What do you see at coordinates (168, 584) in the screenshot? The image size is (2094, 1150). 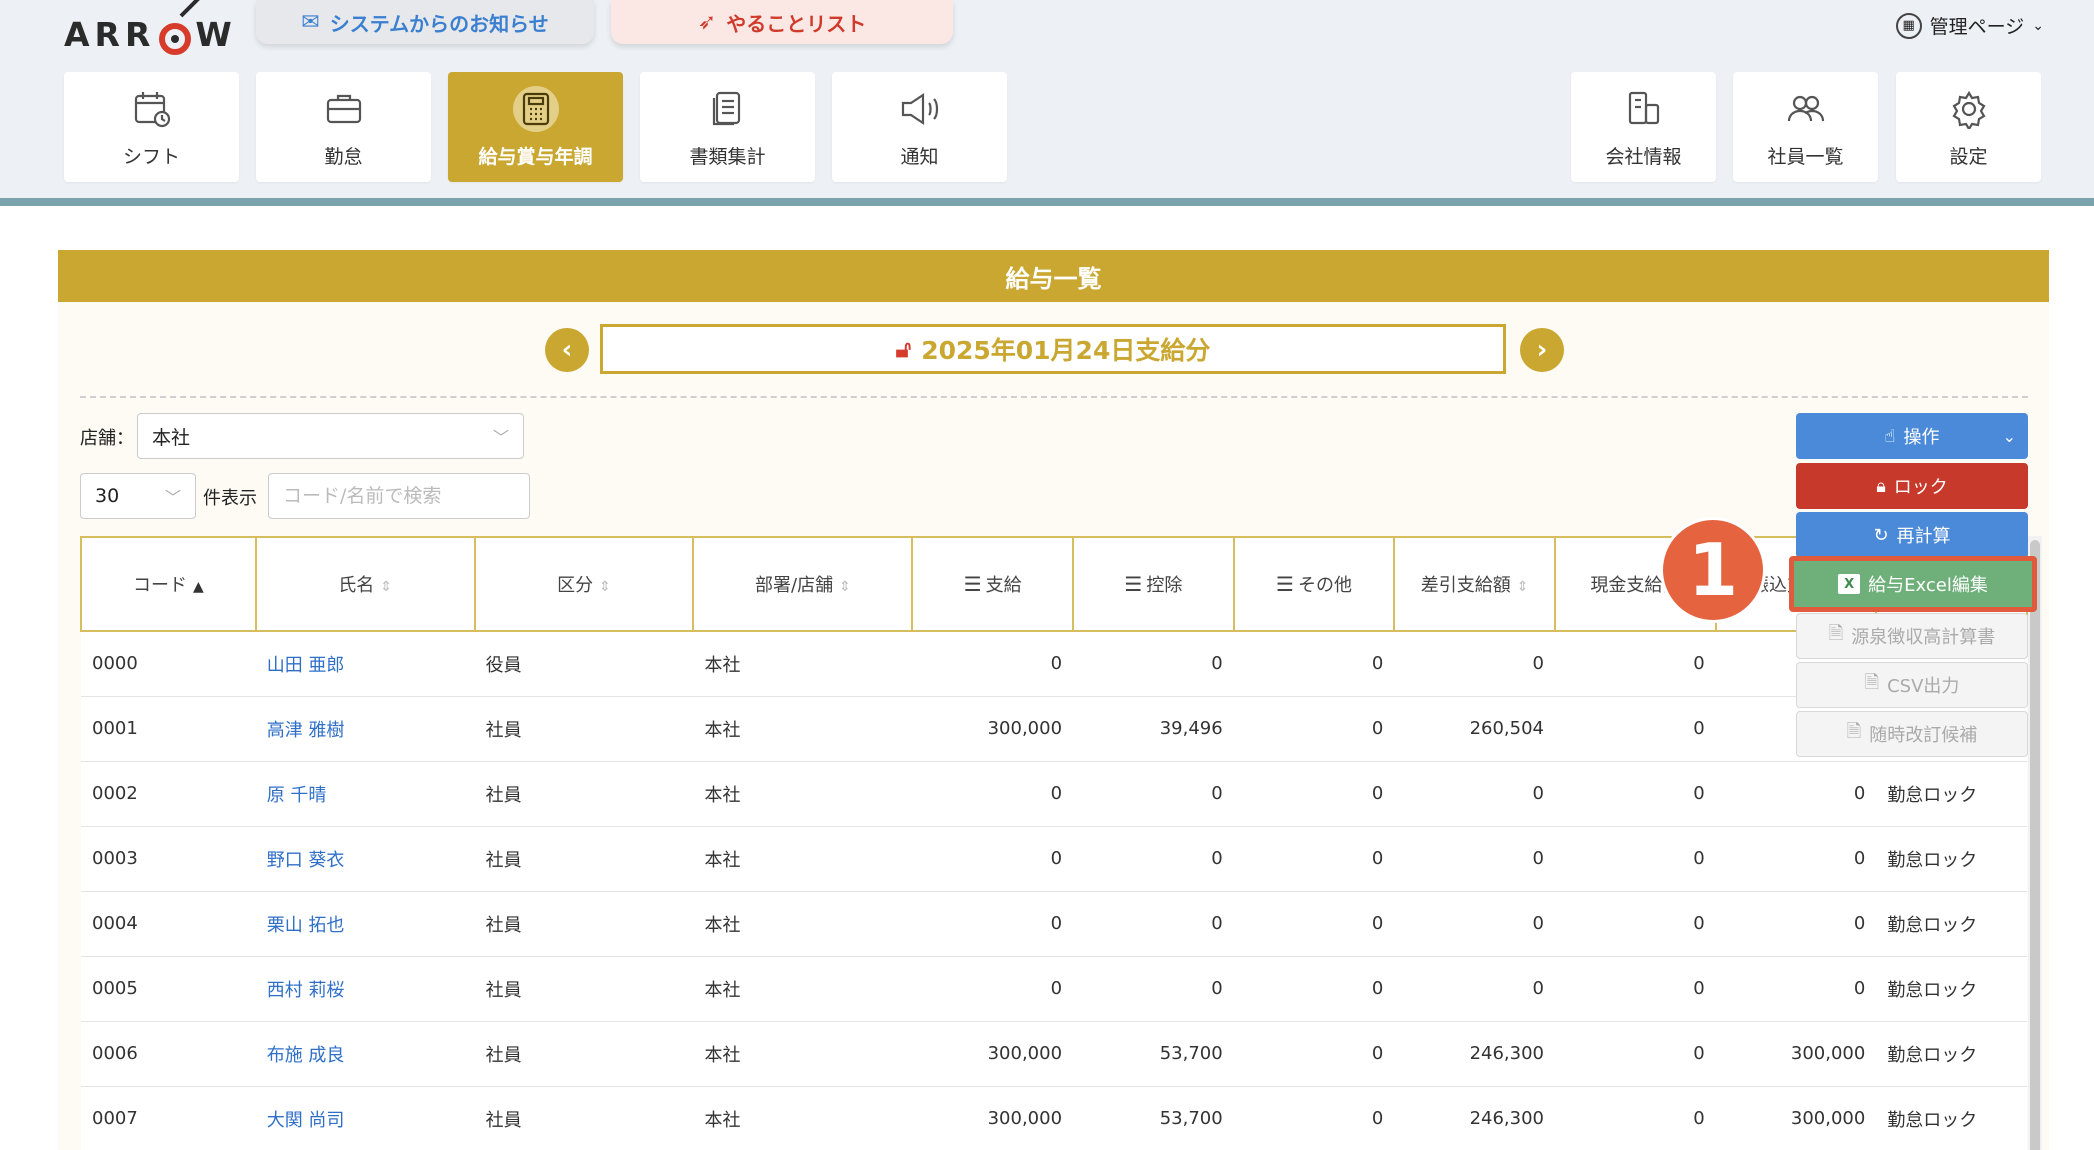 I see `column-header-code: コード ▲` at bounding box center [168, 584].